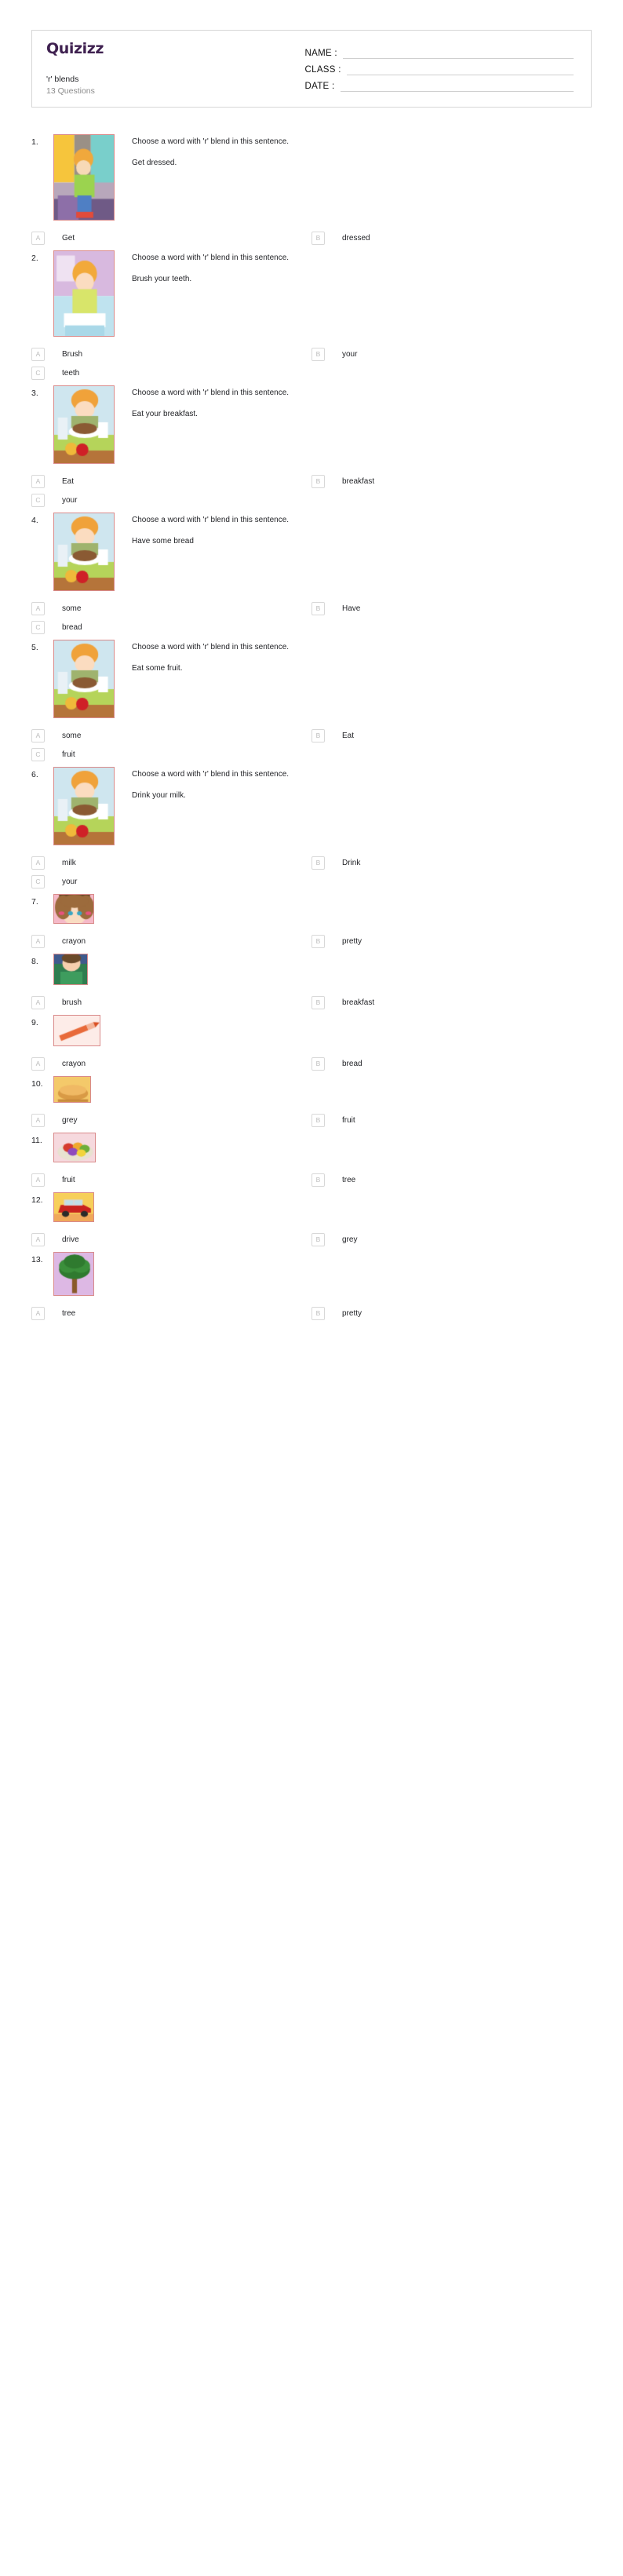  What do you see at coordinates (311, 1274) in the screenshot?
I see `question-main: 13.` at bounding box center [311, 1274].